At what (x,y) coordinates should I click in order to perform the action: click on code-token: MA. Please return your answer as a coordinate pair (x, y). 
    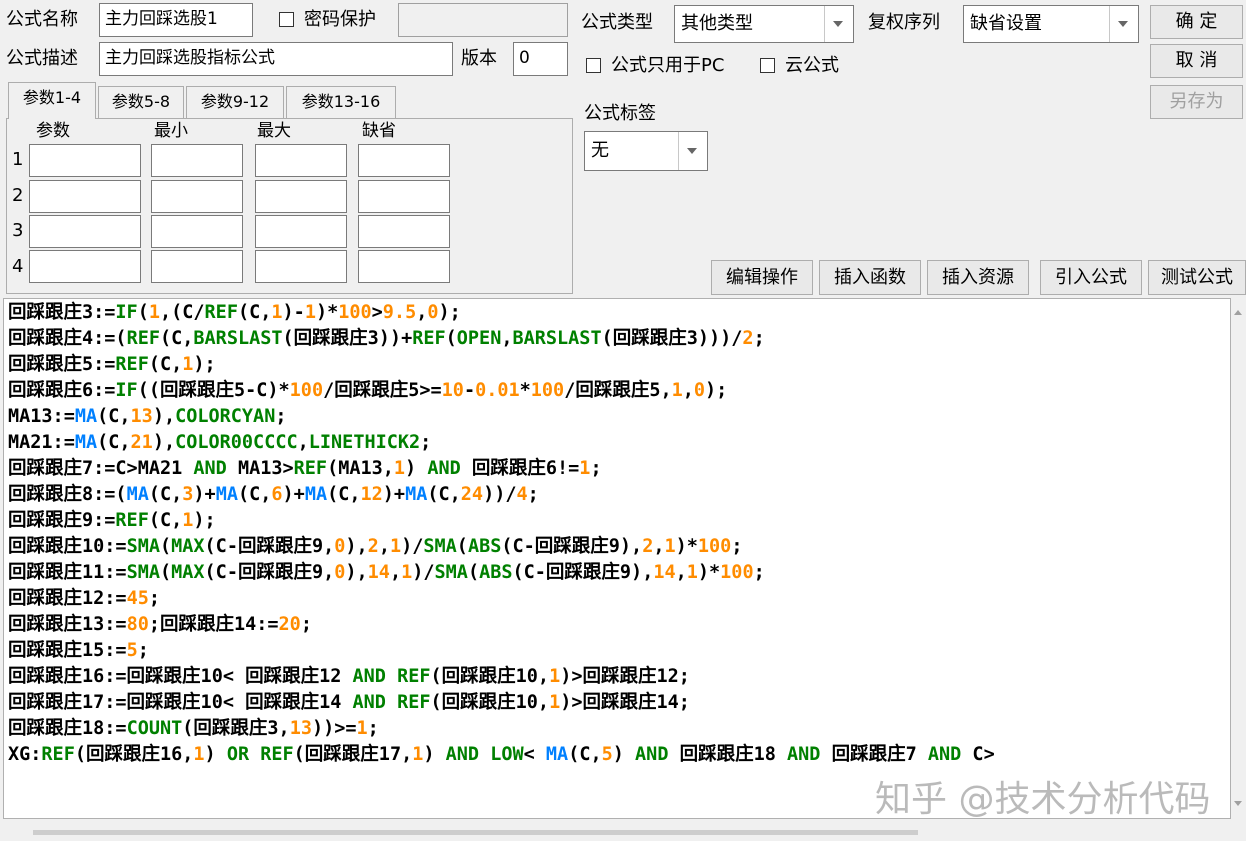
    Looking at the image, I should click on (137, 494).